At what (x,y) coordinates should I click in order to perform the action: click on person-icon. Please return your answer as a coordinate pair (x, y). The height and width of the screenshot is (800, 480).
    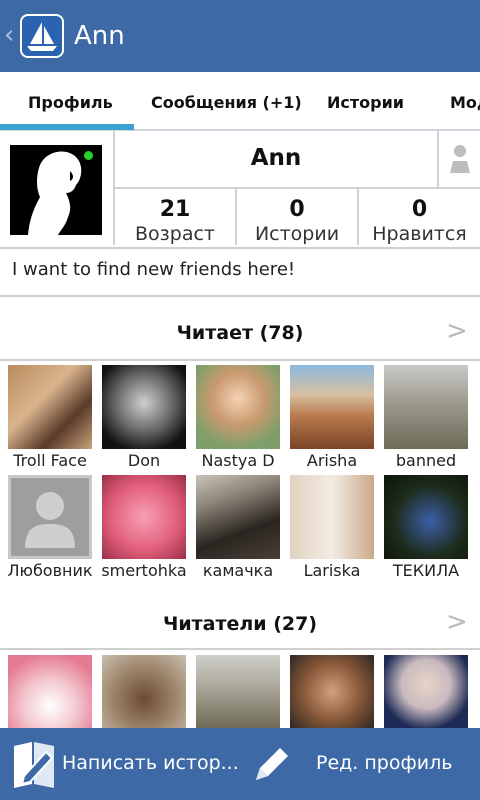
    Looking at the image, I should click on (460, 159).